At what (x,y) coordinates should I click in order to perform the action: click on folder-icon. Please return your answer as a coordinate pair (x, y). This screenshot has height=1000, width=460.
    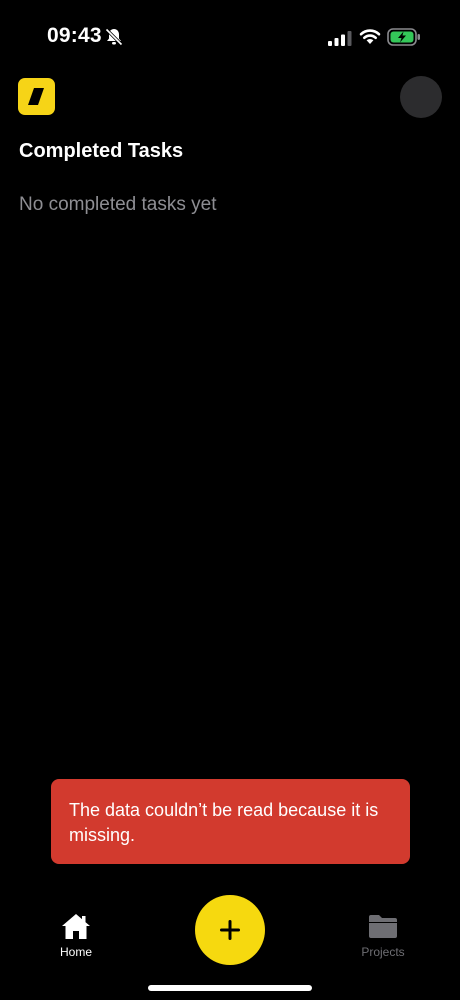
    Looking at the image, I should click on (383, 926).